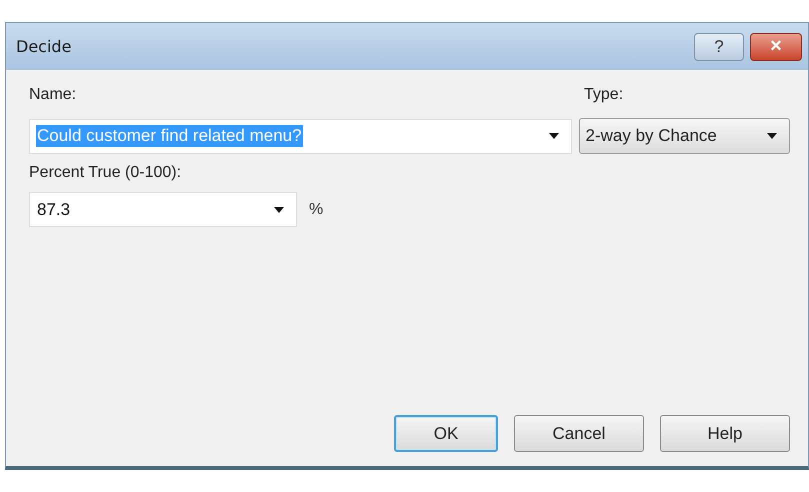 Image resolution: width=809 pixels, height=492 pixels. What do you see at coordinates (53, 95) in the screenshot?
I see `name-label: Name:` at bounding box center [53, 95].